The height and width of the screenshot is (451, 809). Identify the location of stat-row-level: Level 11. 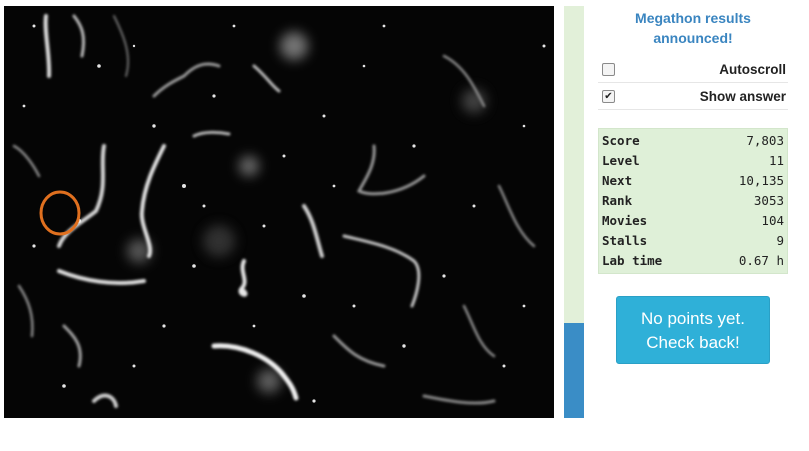
(693, 161).